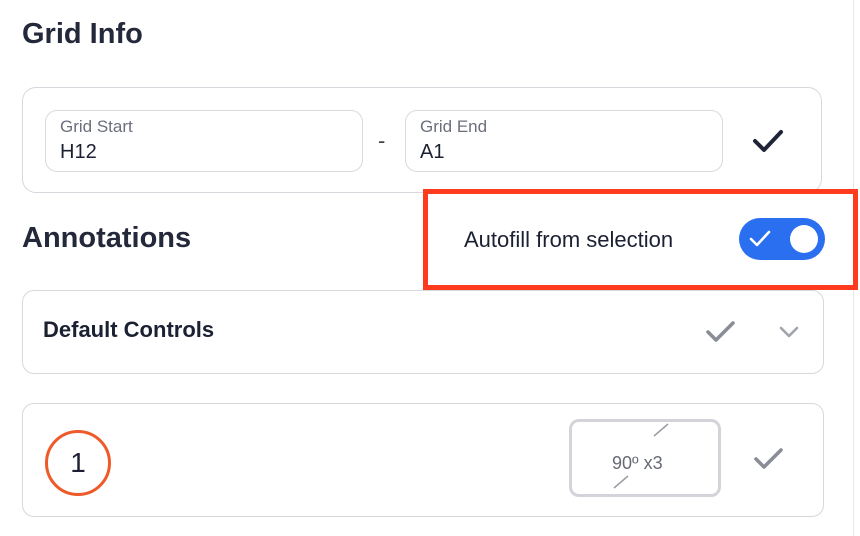 The image size is (860, 536). I want to click on grid-end-label: Grid End, so click(454, 126).